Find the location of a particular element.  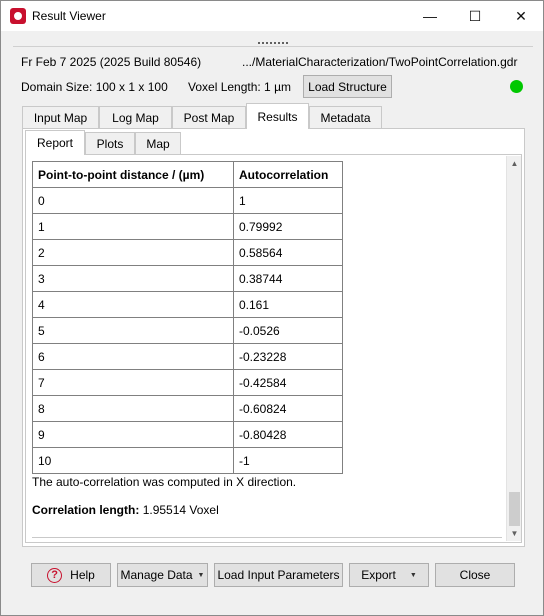

table-row: 01 is located at coordinates (187, 200).